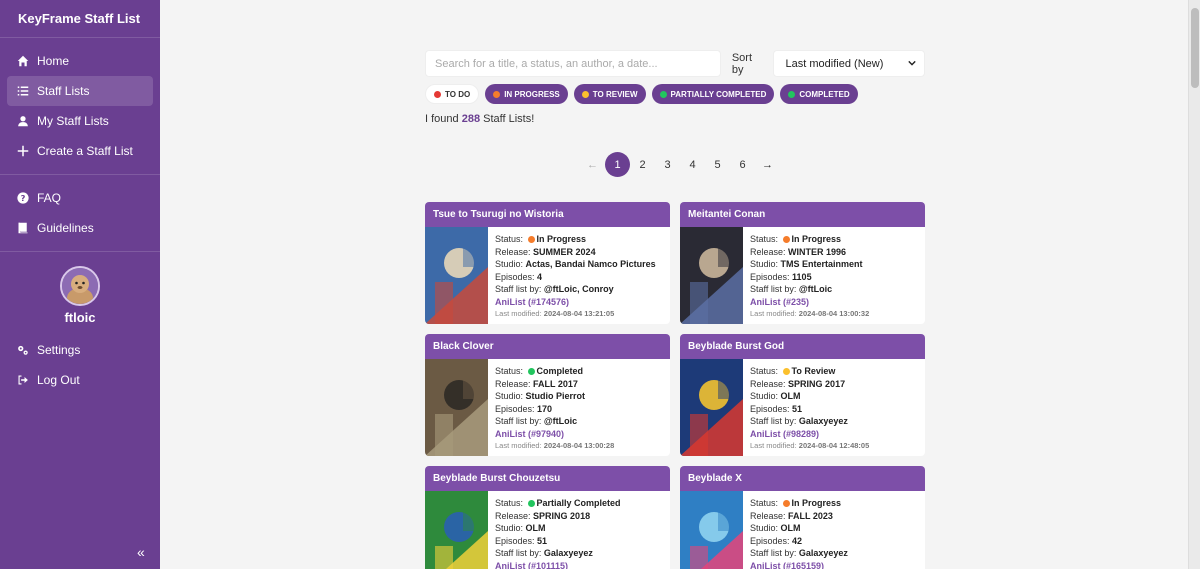 The image size is (1200, 569). I want to click on anilist-row: AniList (#97940), so click(554, 434).